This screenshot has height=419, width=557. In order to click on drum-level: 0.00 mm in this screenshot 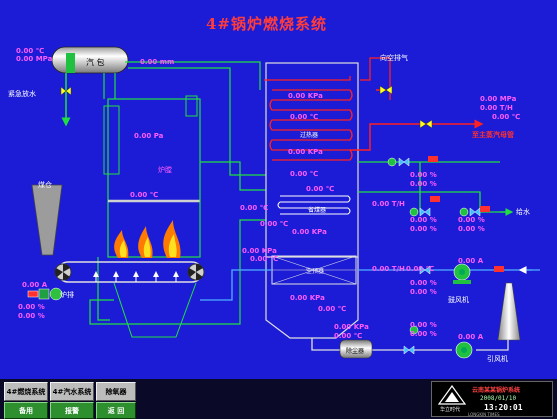, I will do `click(157, 62)`.